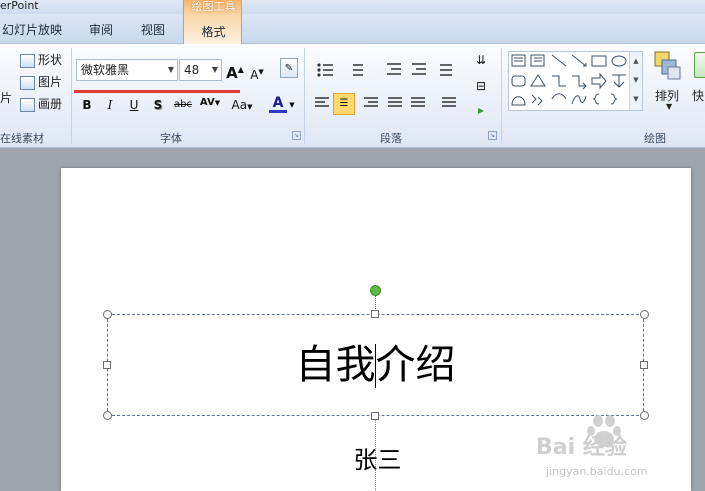 This screenshot has width=705, height=491. I want to click on quick-styles-icon, so click(699, 65).